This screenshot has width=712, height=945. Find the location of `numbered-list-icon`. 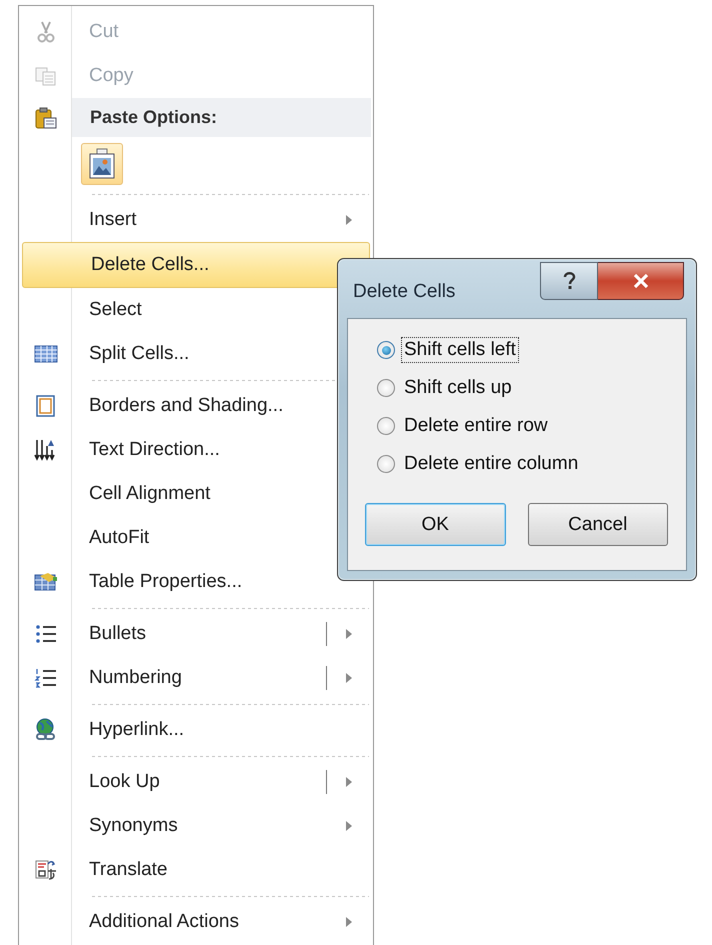

numbered-list-icon is located at coordinates (46, 678).